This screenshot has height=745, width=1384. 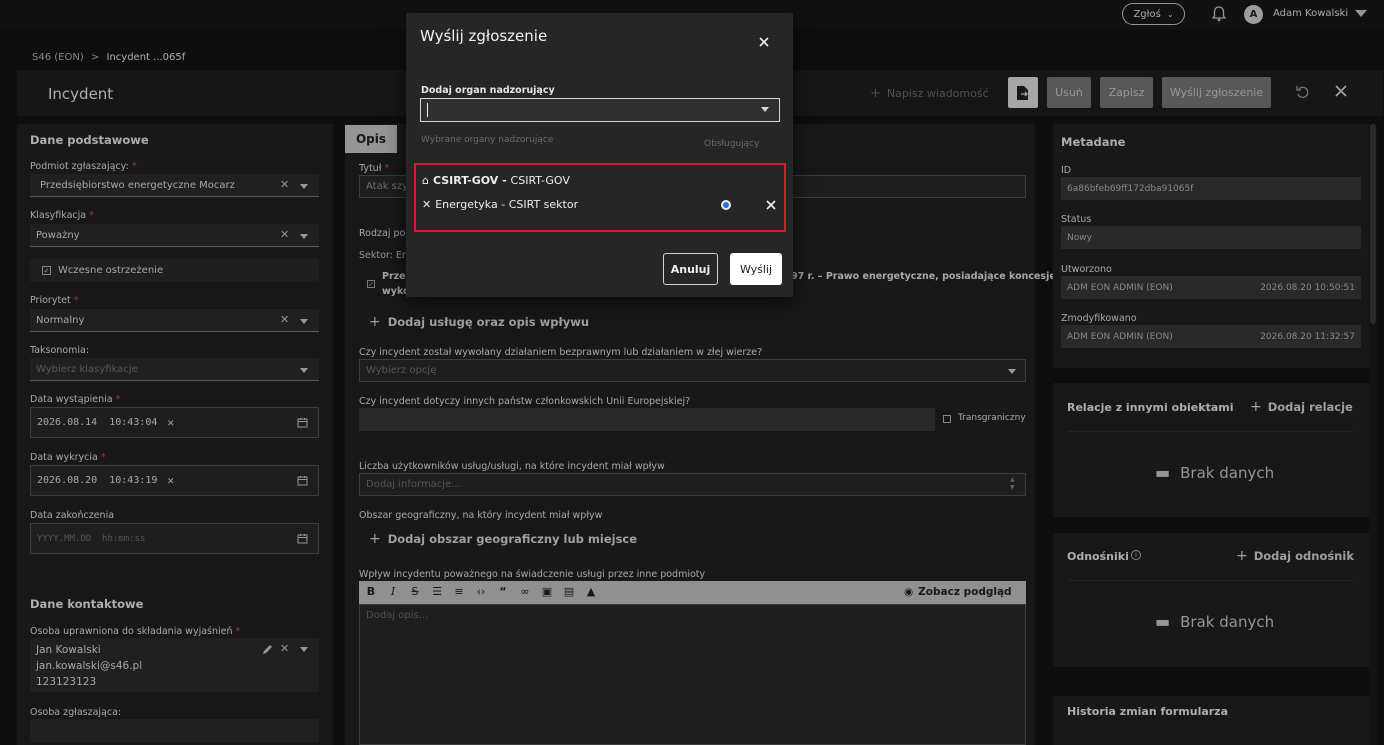 I want to click on handling-radio, so click(x=726, y=205).